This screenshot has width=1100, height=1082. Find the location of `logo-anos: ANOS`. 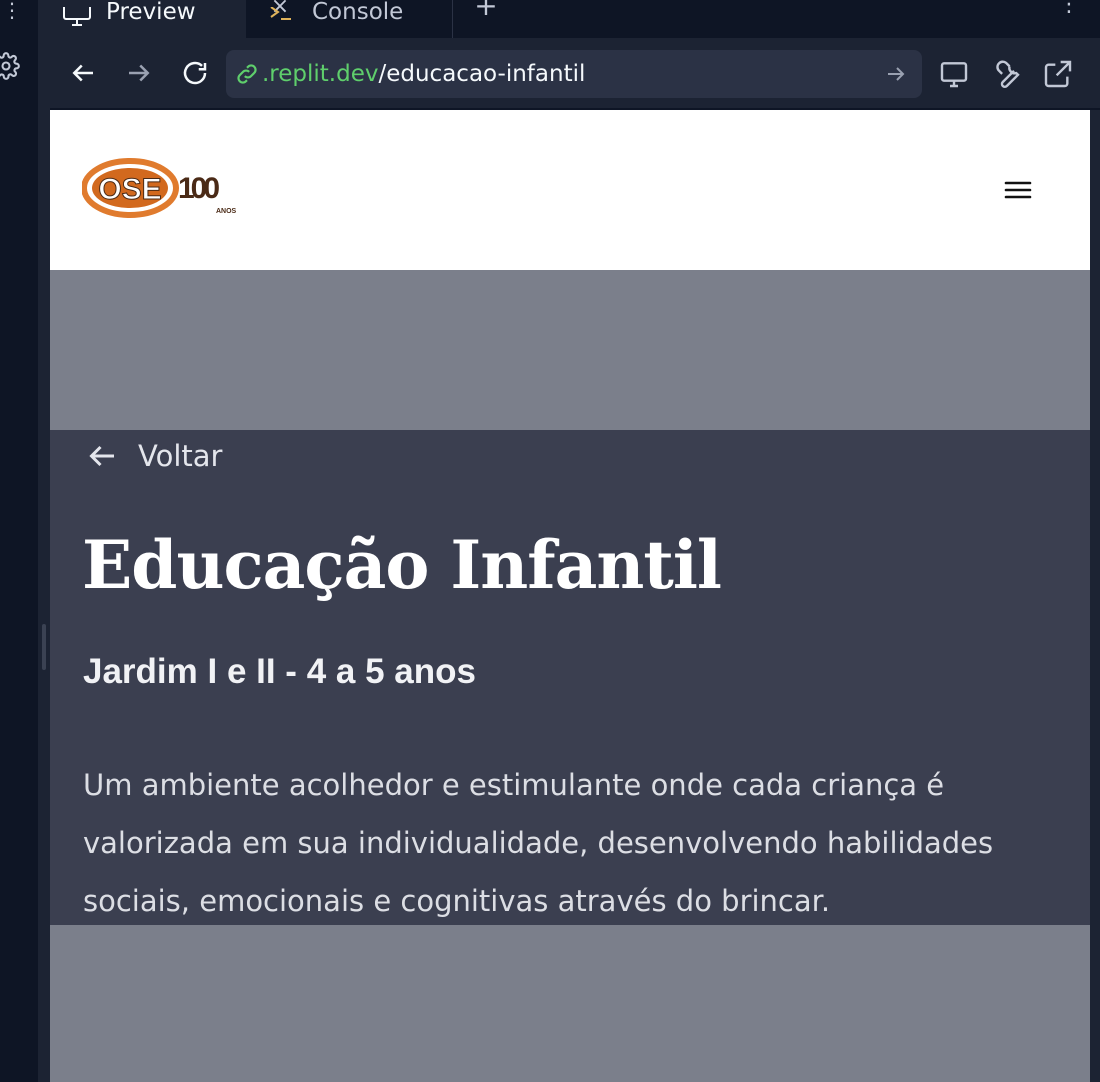

logo-anos: ANOS is located at coordinates (226, 211).